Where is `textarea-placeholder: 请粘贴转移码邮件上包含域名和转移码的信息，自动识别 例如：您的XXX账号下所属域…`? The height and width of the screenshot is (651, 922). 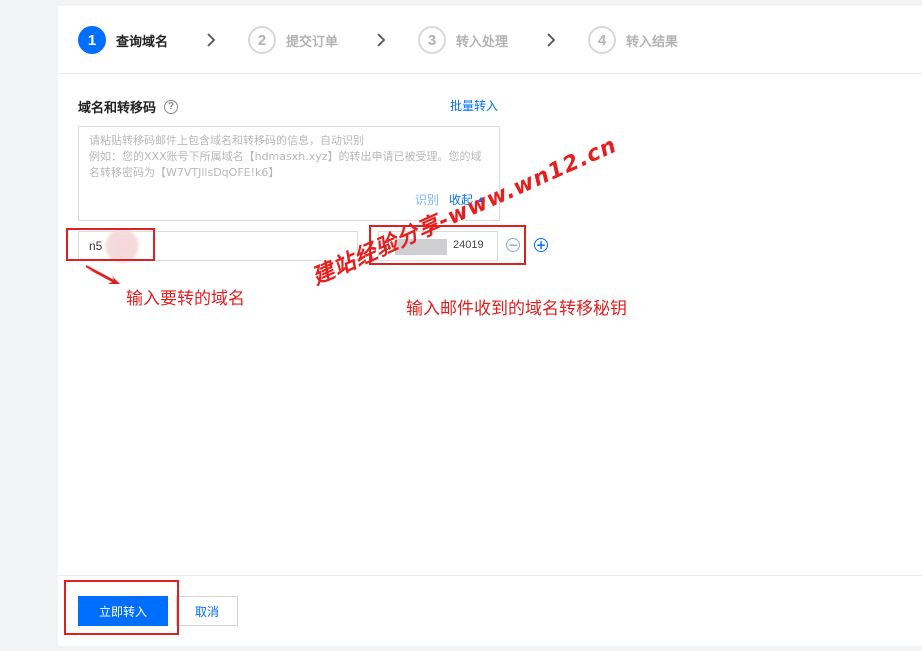
textarea-placeholder: 请粘贴转移码邮件上包含域名和转移码的信息，自动识别 例如：您的XXX账号下所属域… is located at coordinates (285, 156).